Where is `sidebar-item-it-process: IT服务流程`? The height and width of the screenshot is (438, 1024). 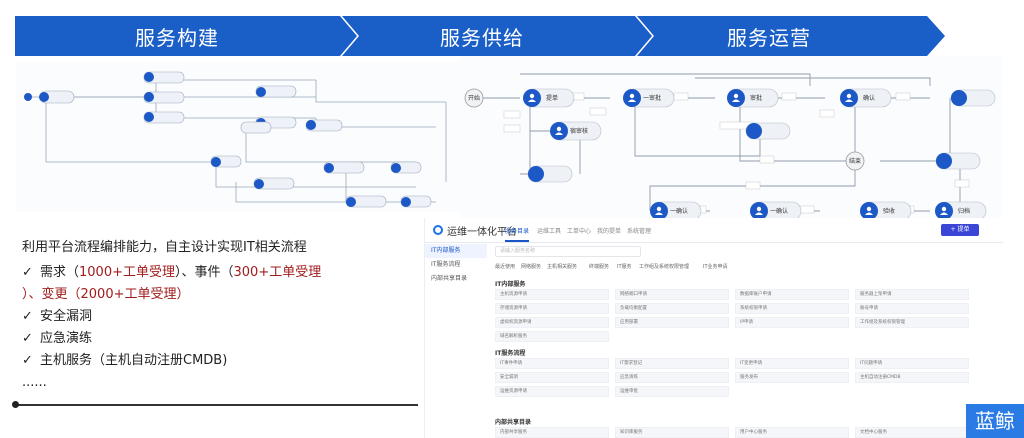 sidebar-item-it-process: IT服务流程 is located at coordinates (456, 265).